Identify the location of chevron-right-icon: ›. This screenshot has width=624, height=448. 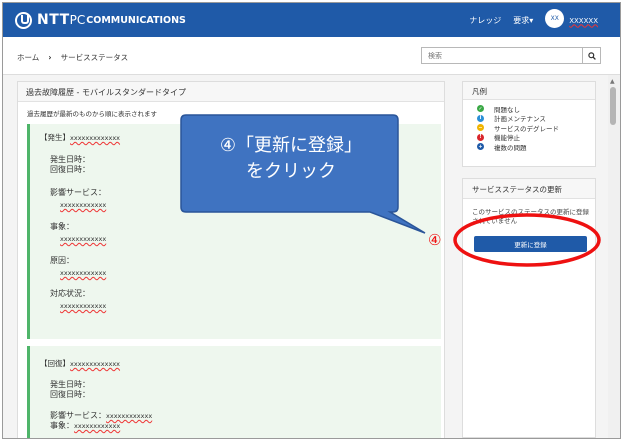
(50, 57).